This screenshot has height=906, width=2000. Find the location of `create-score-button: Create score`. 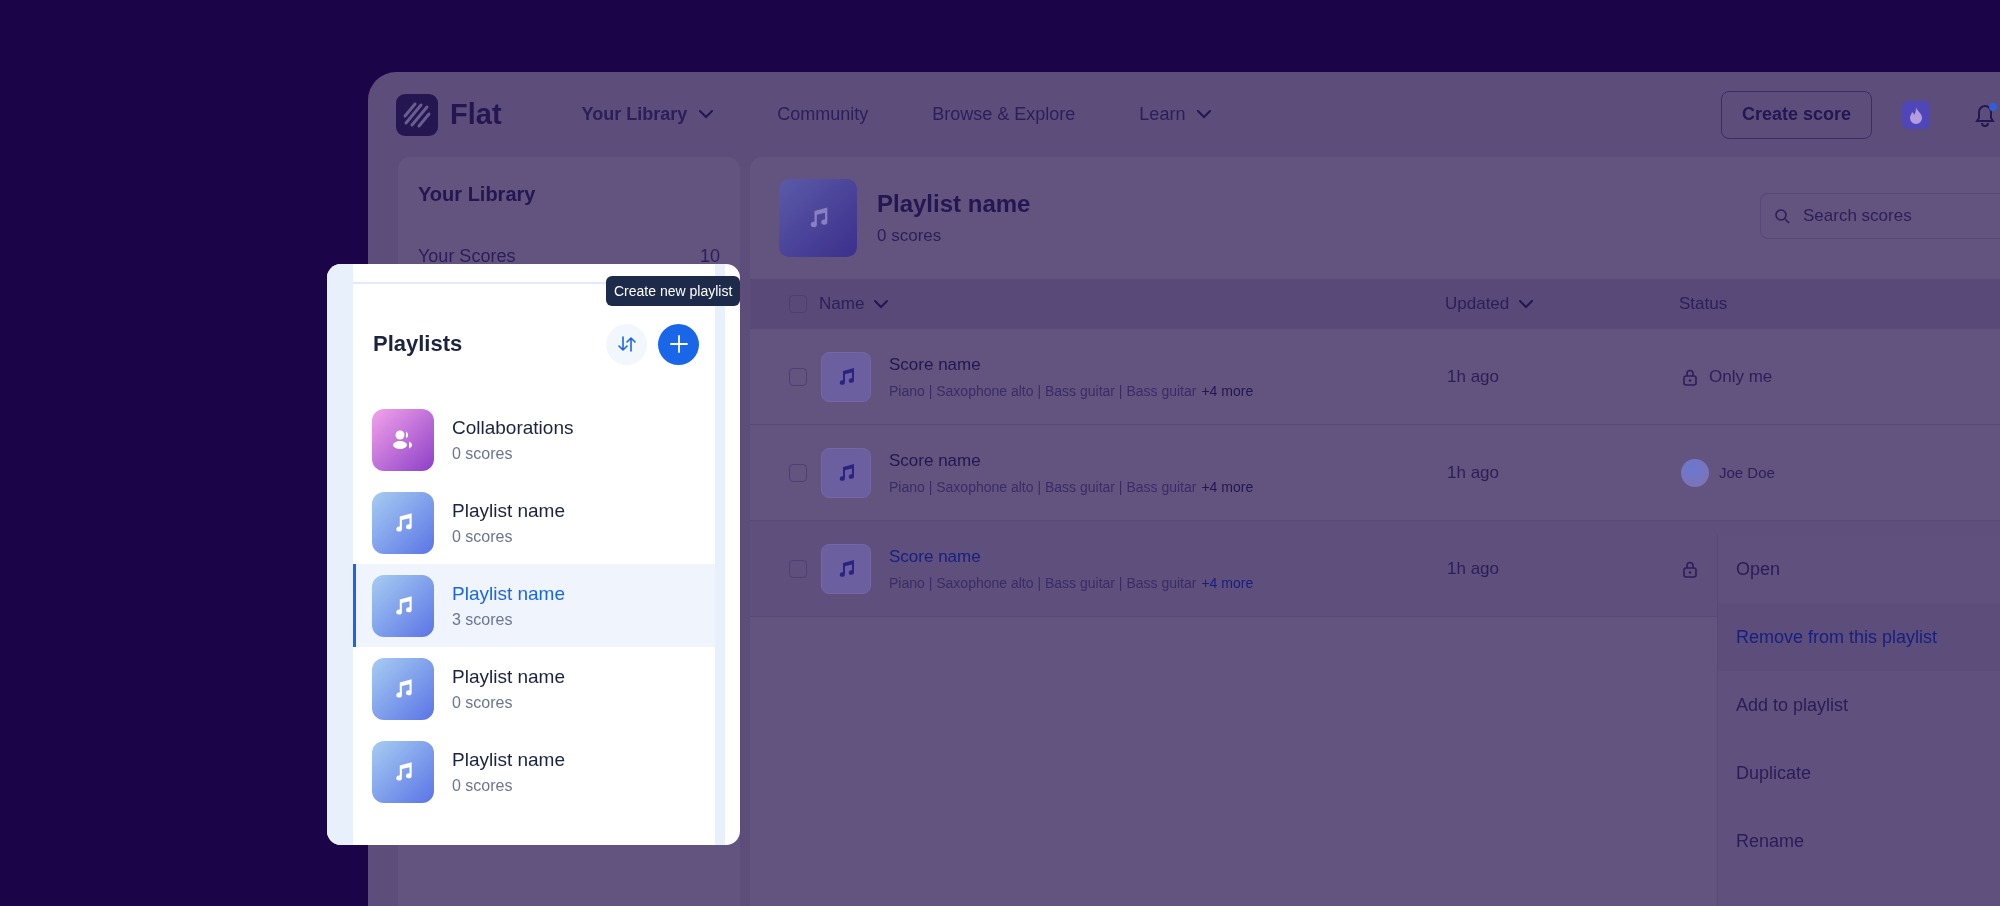

create-score-button: Create score is located at coordinates (1796, 114).